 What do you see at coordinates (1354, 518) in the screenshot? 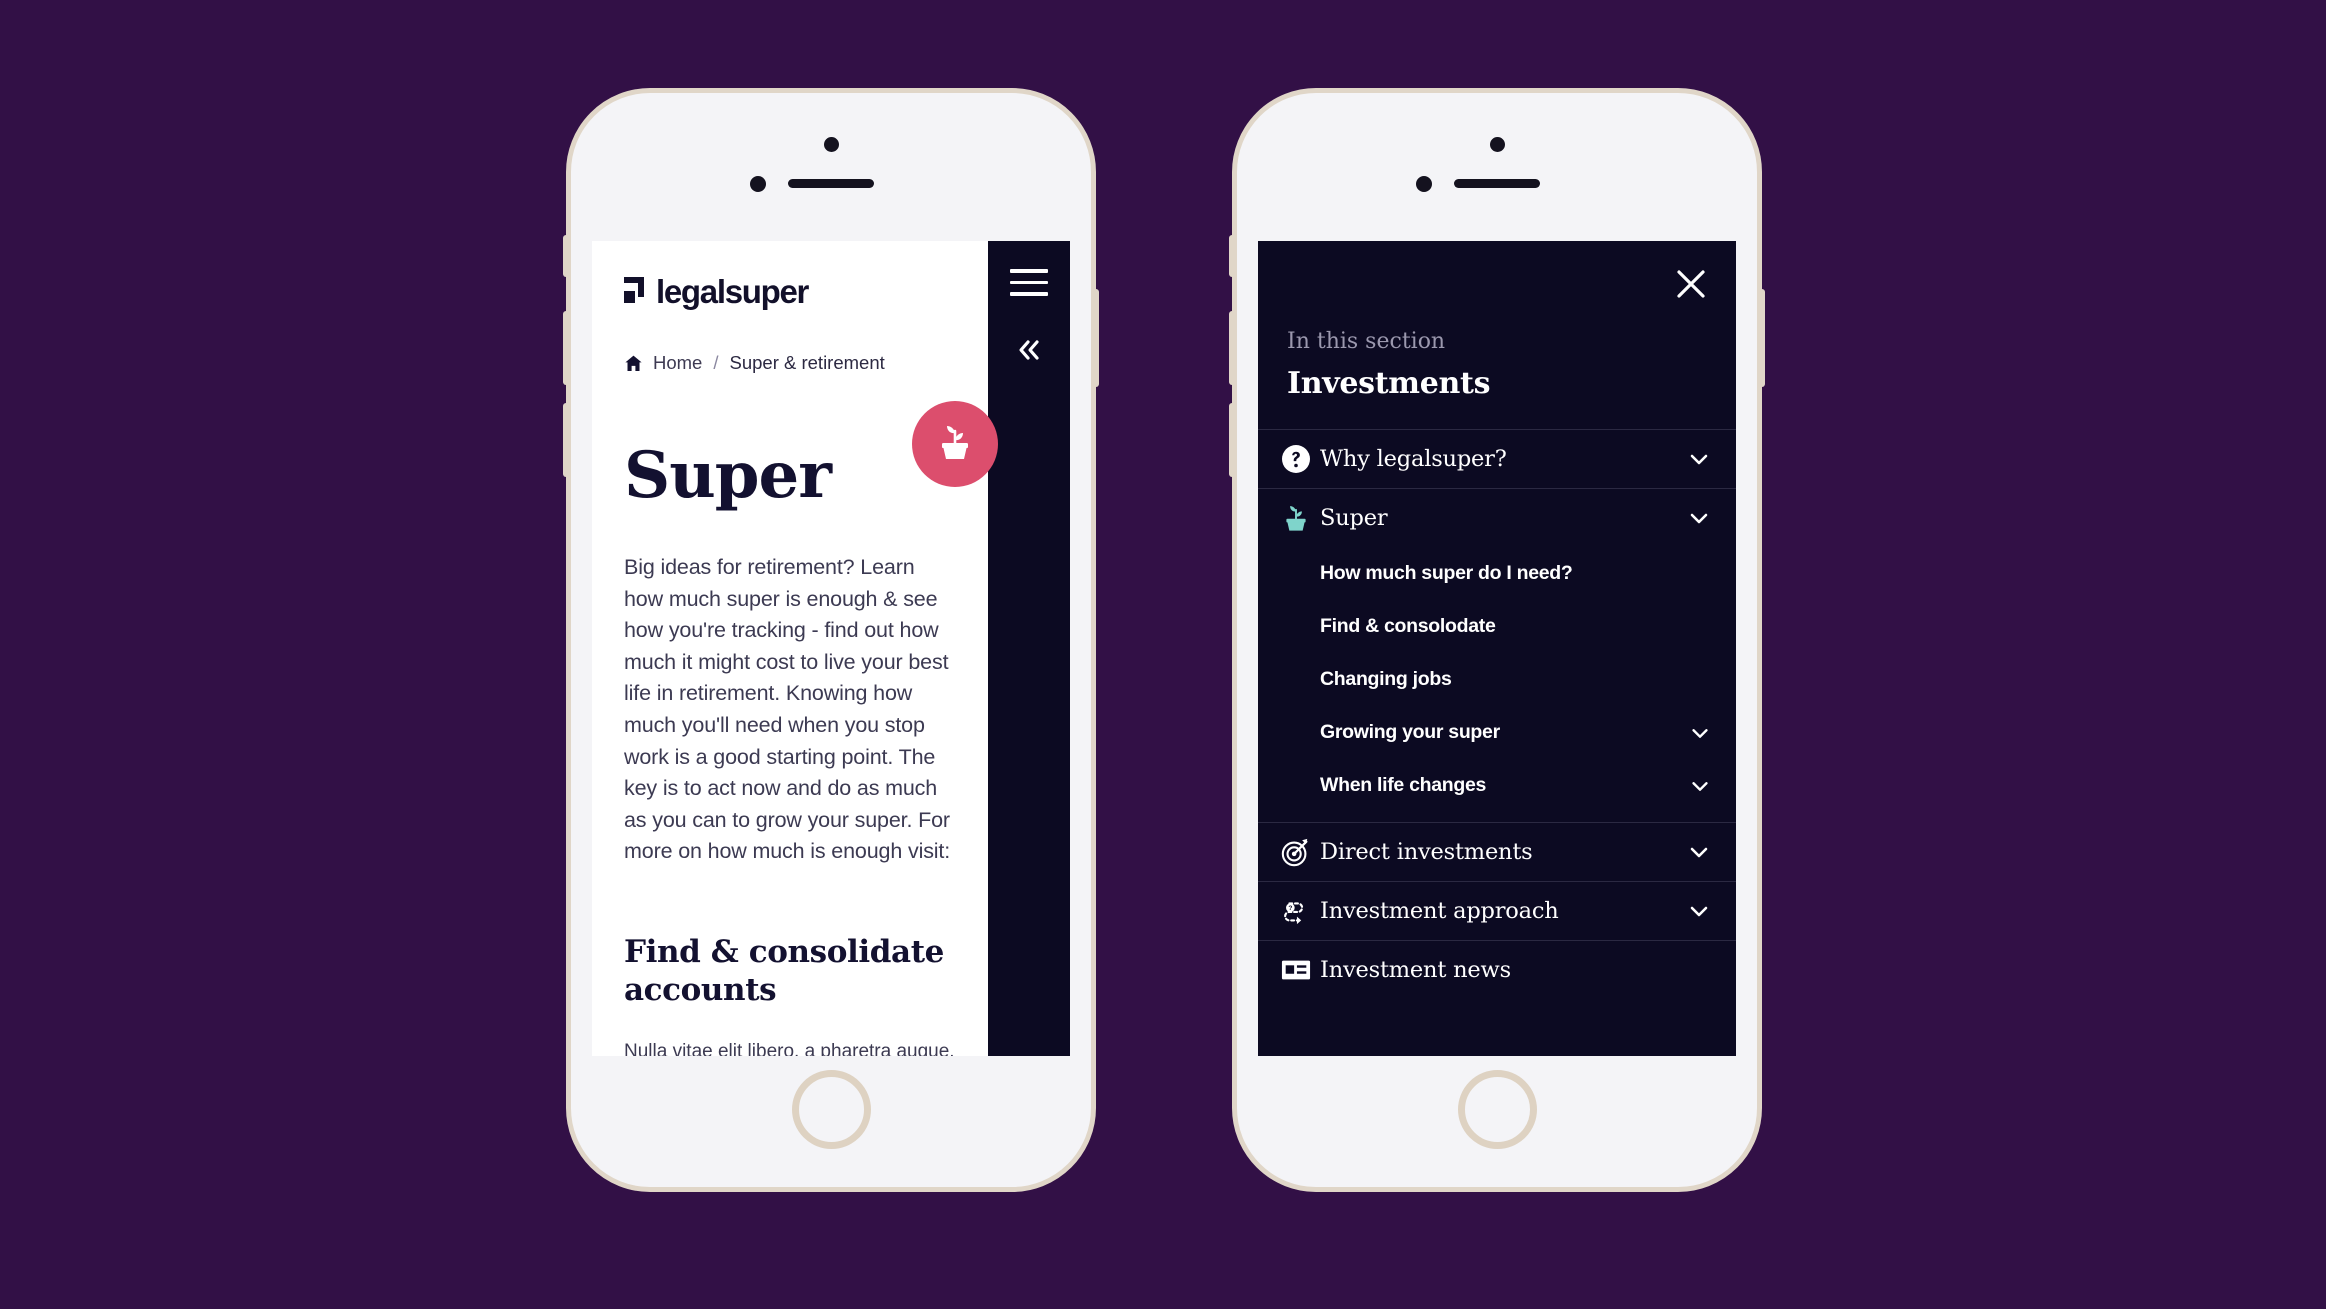
I see `nav-item-label: Super` at bounding box center [1354, 518].